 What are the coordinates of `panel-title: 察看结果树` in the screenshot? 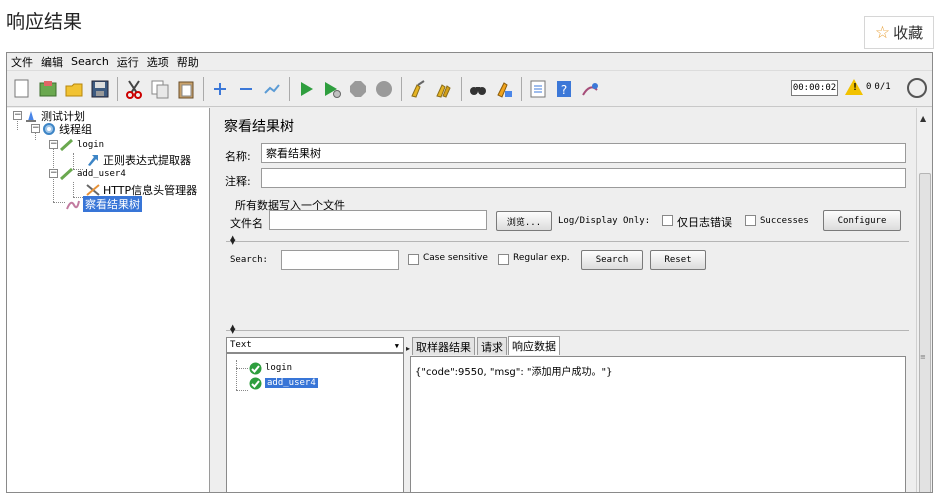 It's located at (259, 127).